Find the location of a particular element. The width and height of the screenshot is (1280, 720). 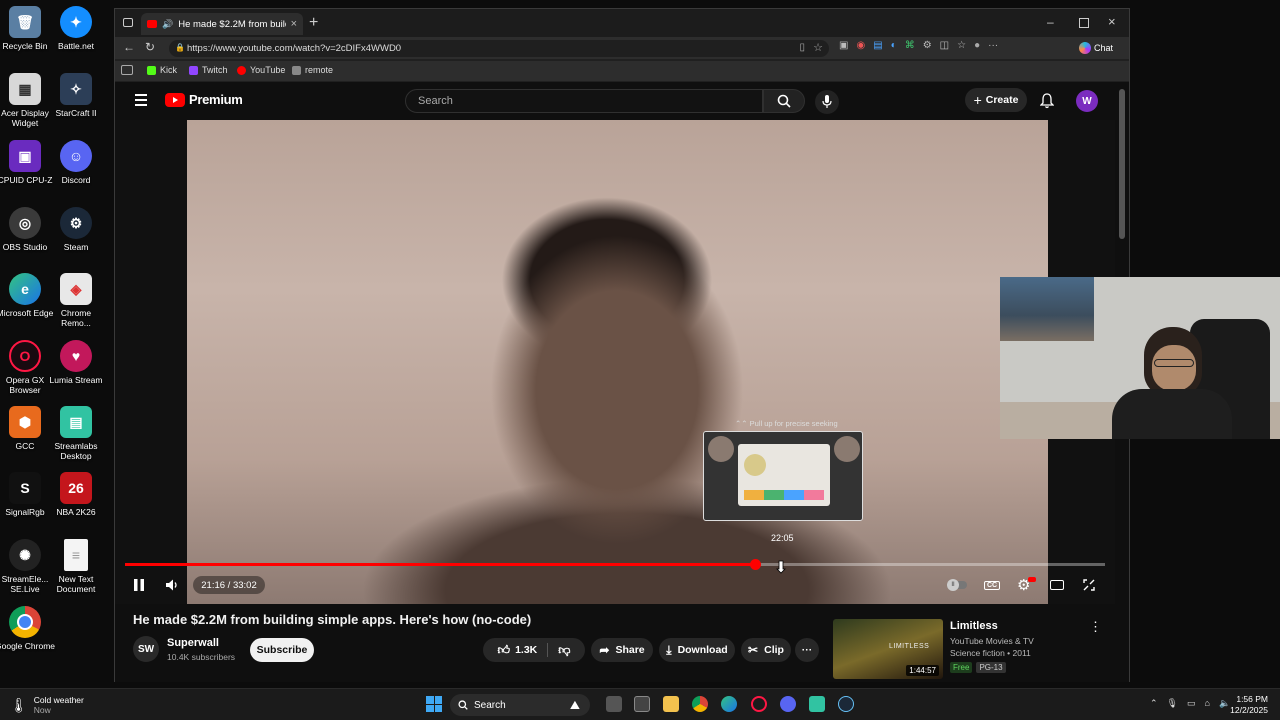

microphone-tray-icon: 🎙 is located at coordinates (1172, 703).